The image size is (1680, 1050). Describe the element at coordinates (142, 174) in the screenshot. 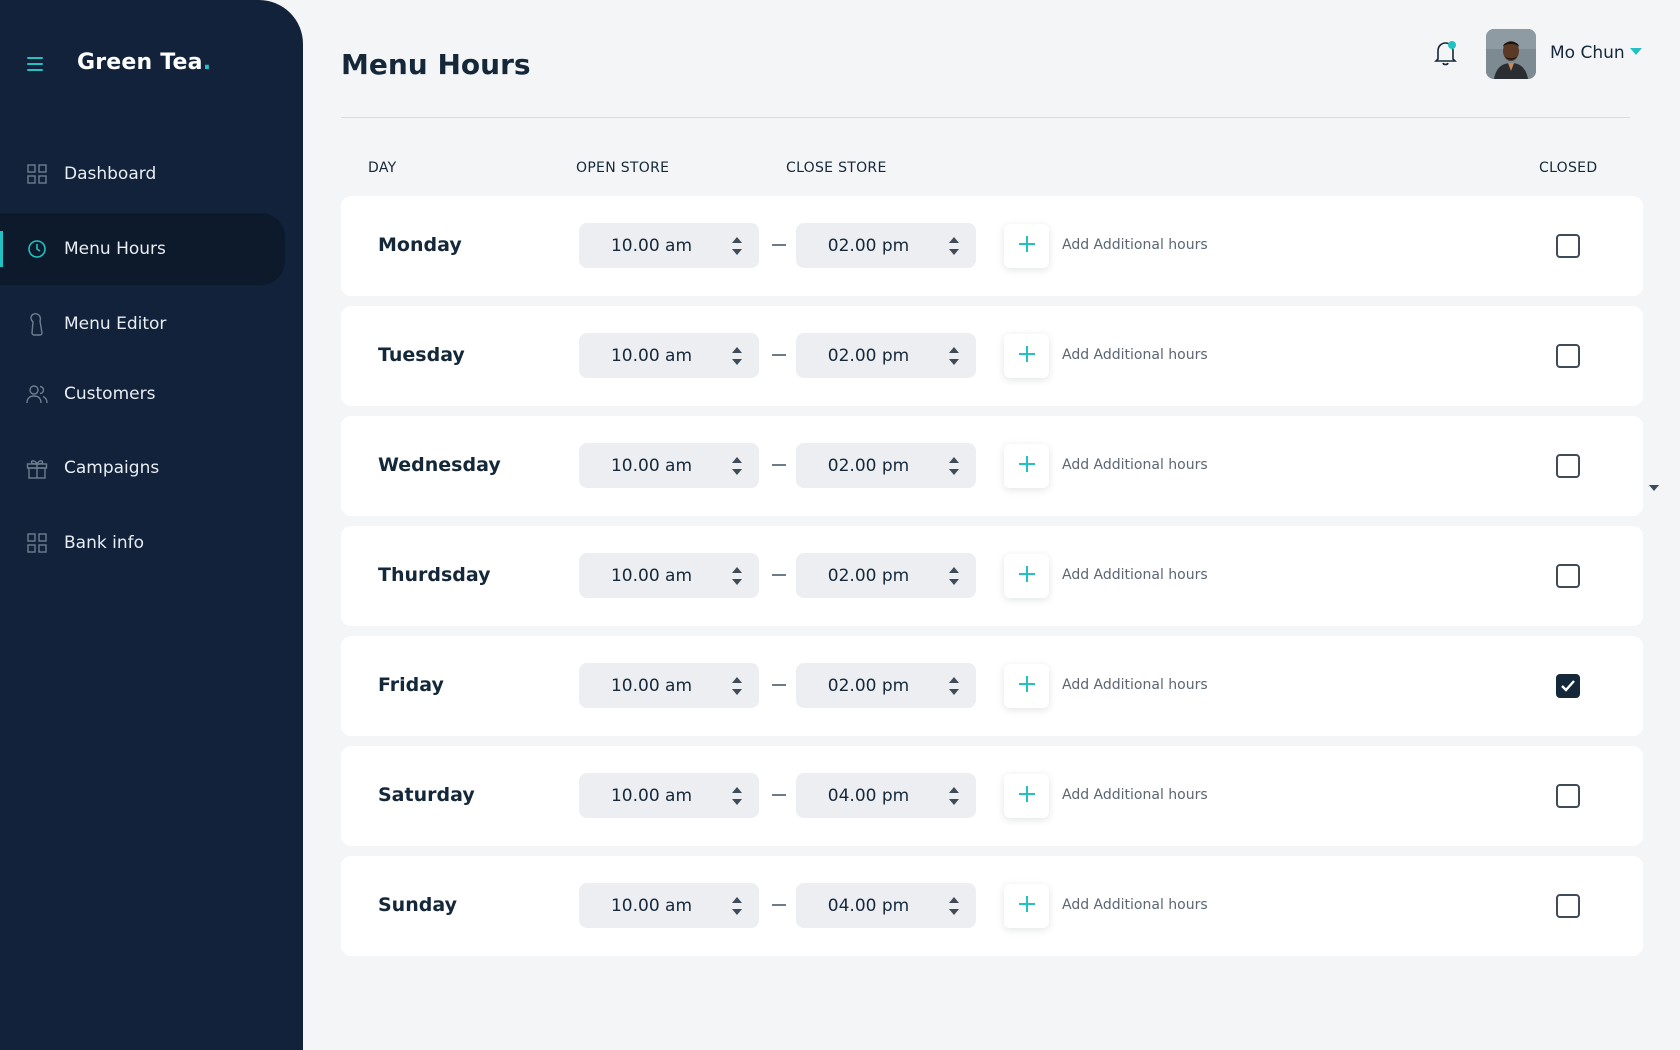

I see `sidebar-item-dashboard: Dashboard` at that location.